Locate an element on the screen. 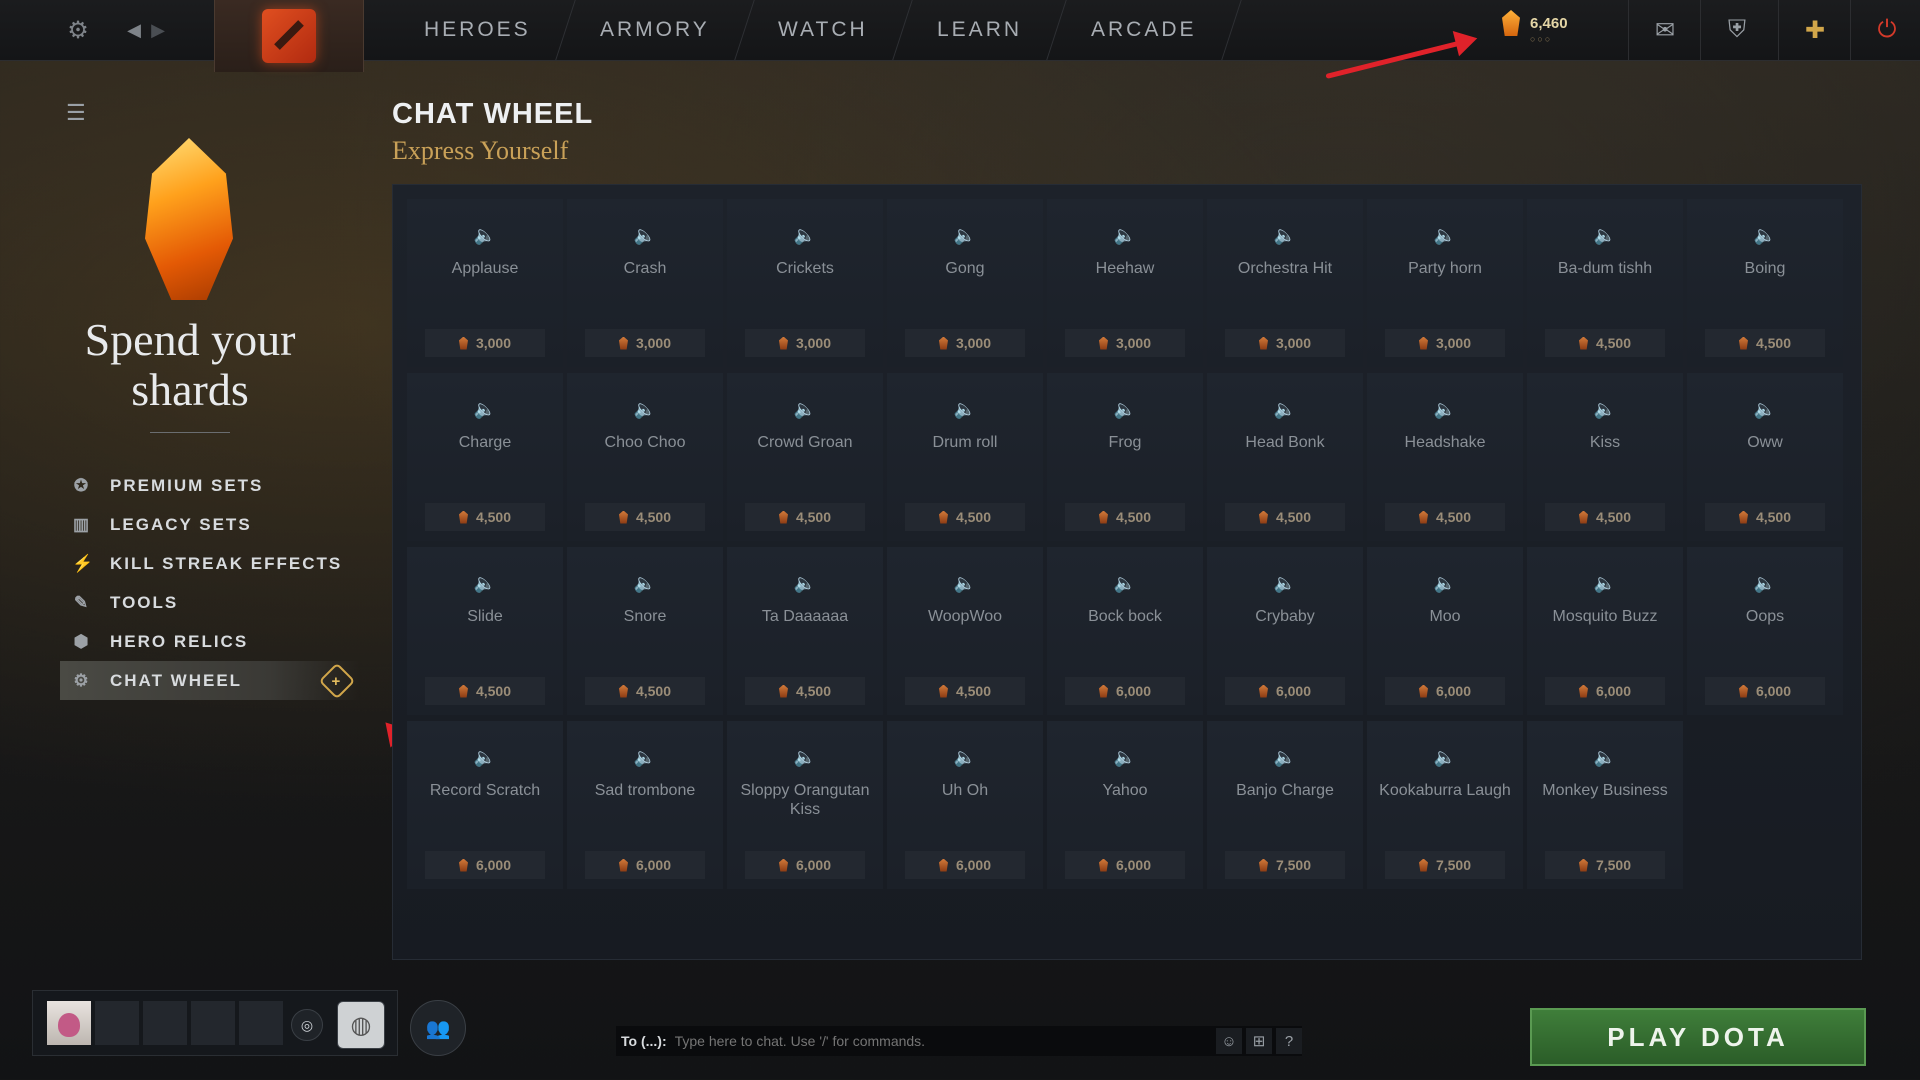 The image size is (1920, 1080). party-slot-self-avatar is located at coordinates (69, 1023).